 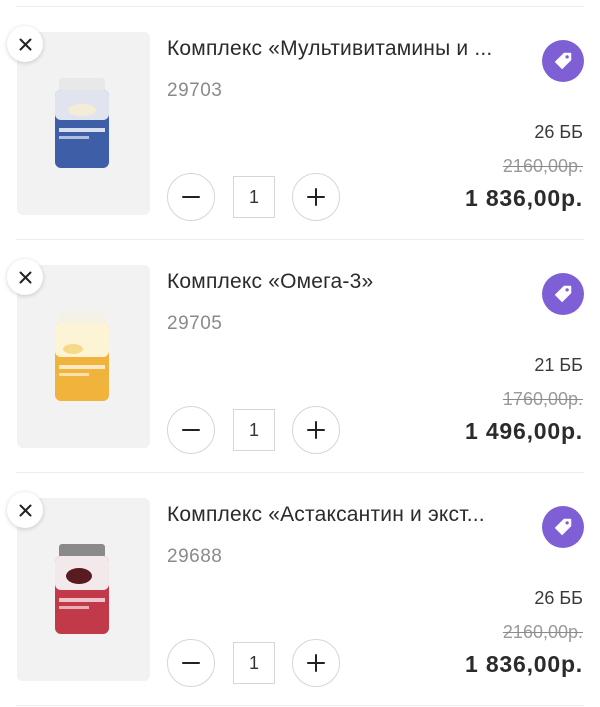 What do you see at coordinates (558, 365) in the screenshot?
I see `bonus-points: 21 ББ` at bounding box center [558, 365].